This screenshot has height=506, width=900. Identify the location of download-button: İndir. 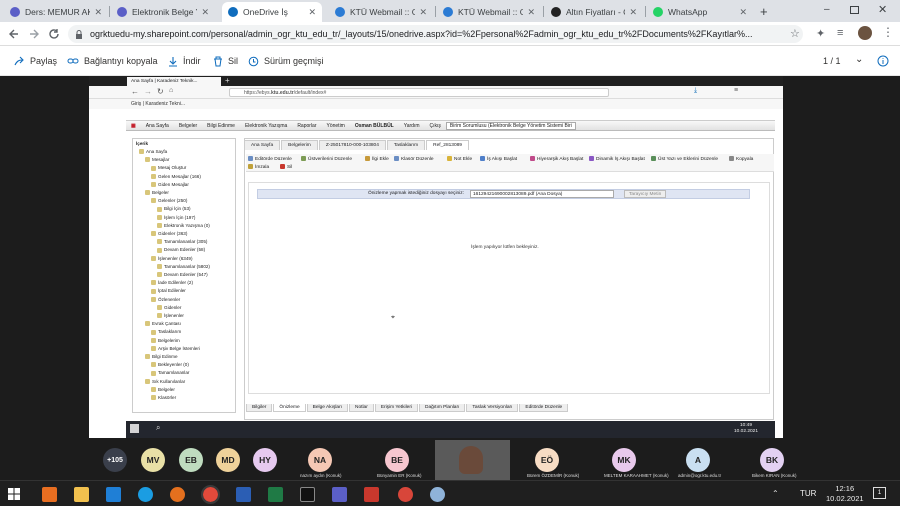
(184, 61).